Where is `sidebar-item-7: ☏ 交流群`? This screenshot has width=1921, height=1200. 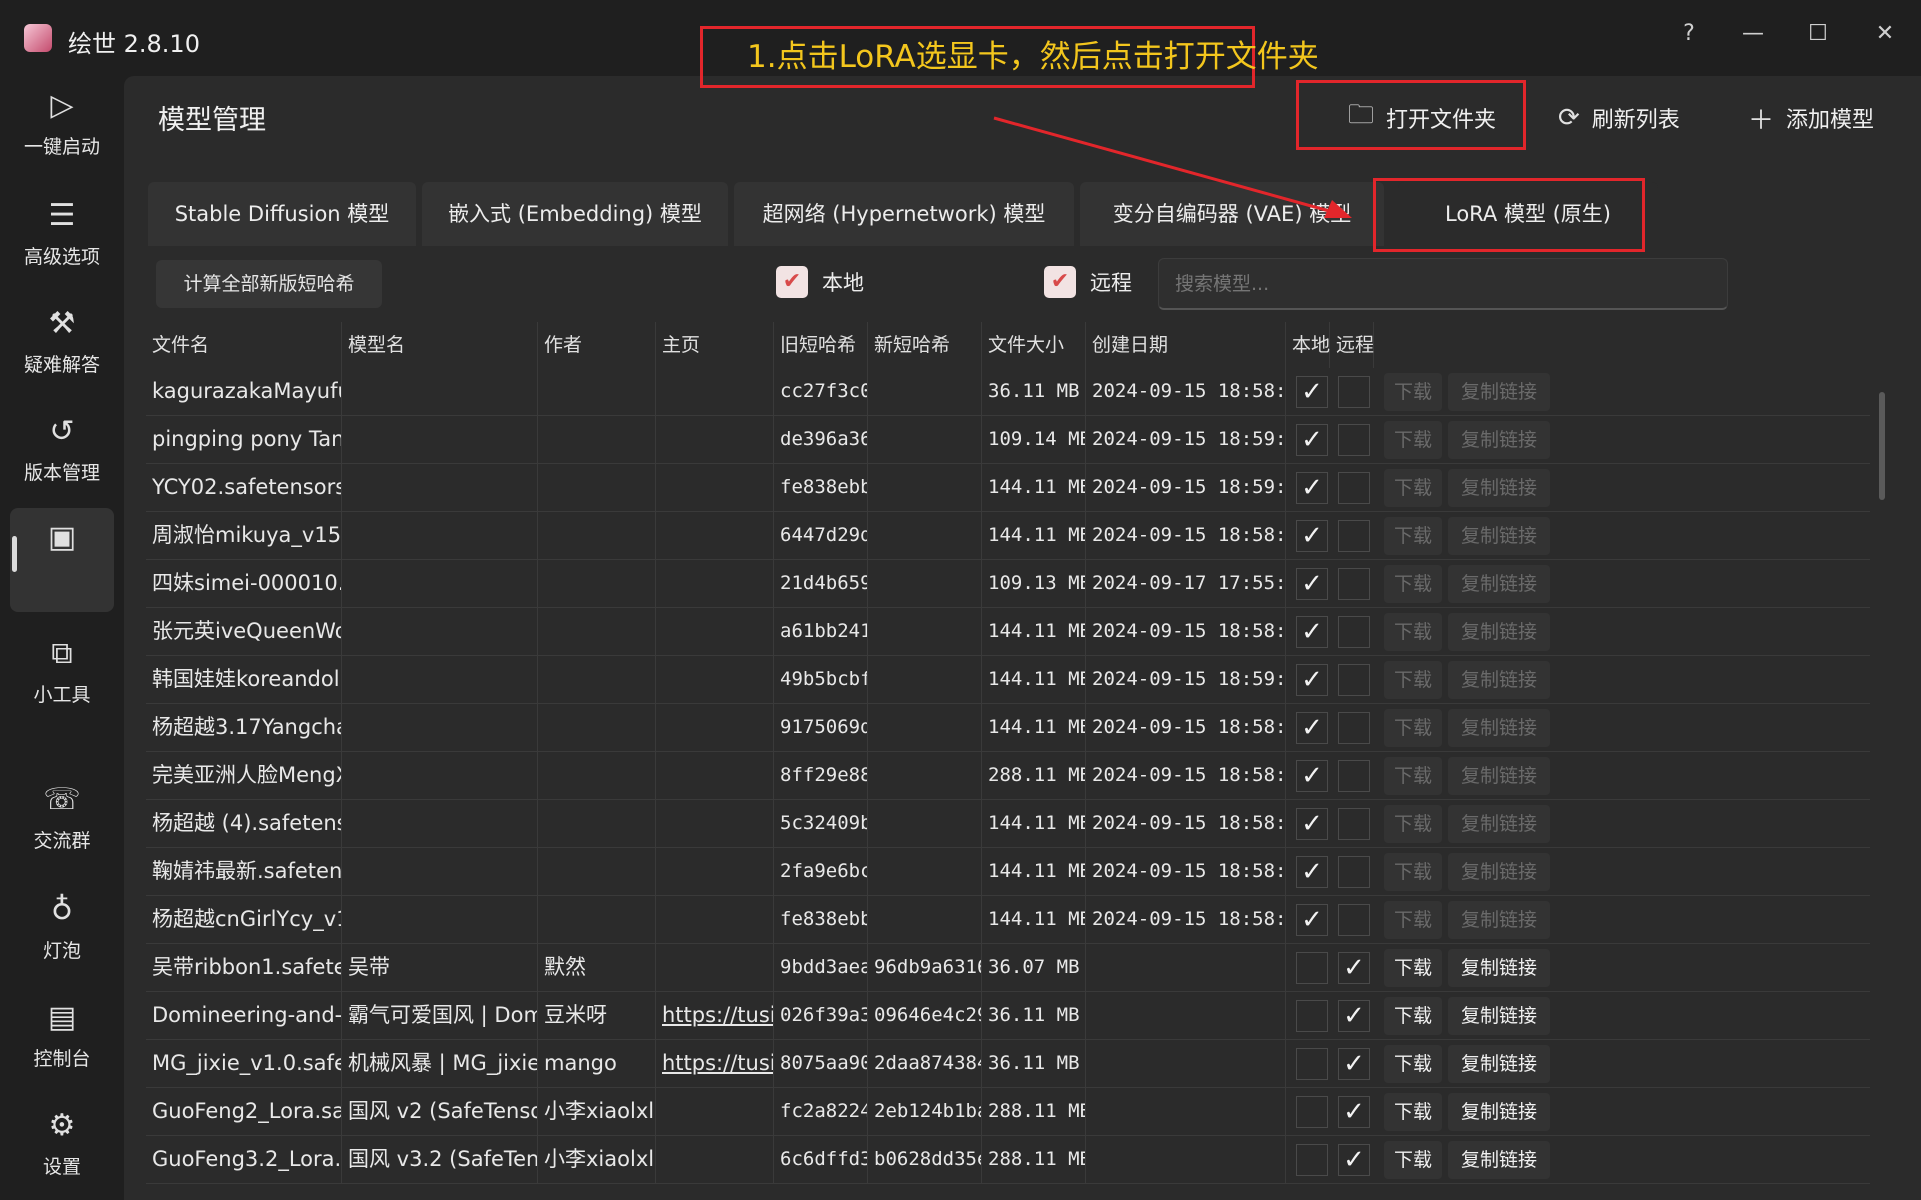
sidebar-item-7: ☏ 交流群 is located at coordinates (62, 822).